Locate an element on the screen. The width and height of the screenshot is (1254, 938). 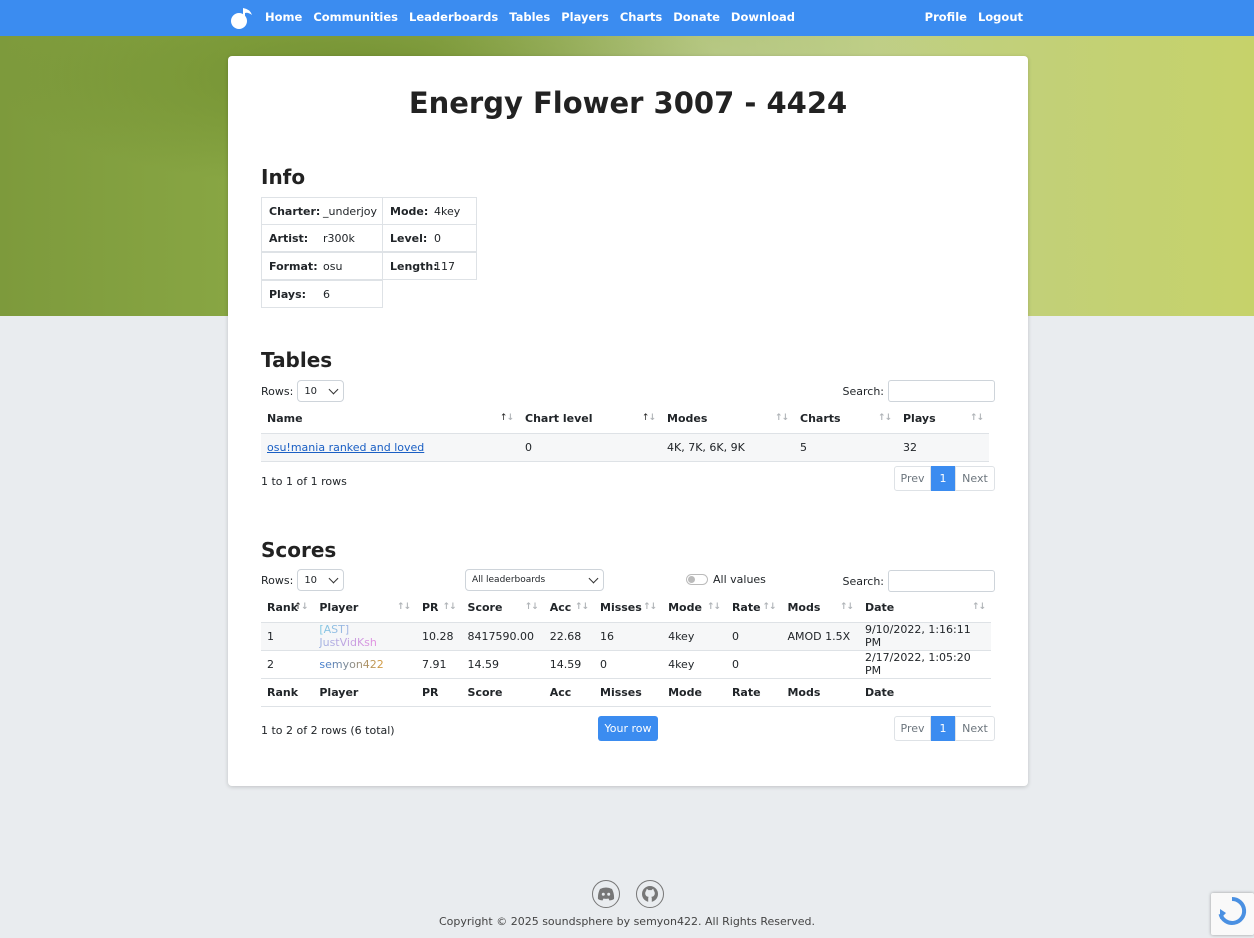
page-title: Energy Flower 3007 - 4424 is located at coordinates (628, 103).